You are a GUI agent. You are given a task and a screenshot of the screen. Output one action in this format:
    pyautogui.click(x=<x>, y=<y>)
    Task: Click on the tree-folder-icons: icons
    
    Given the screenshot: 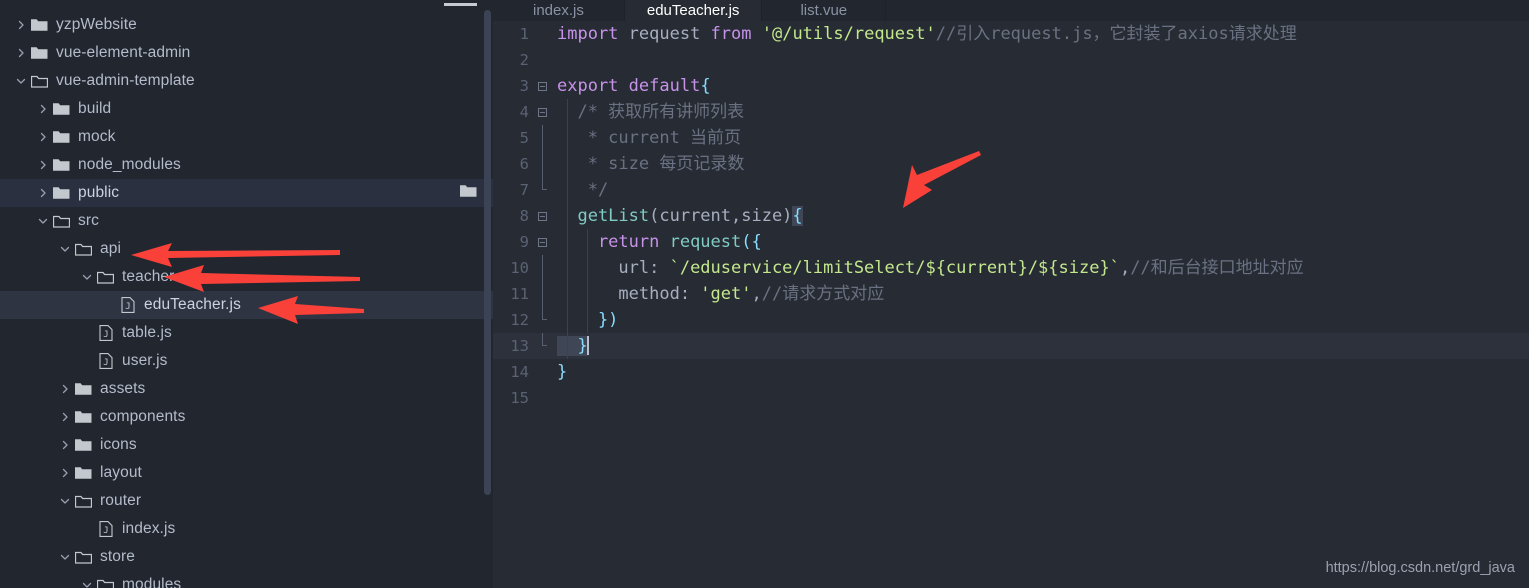 What is the action you would take?
    pyautogui.click(x=246, y=445)
    